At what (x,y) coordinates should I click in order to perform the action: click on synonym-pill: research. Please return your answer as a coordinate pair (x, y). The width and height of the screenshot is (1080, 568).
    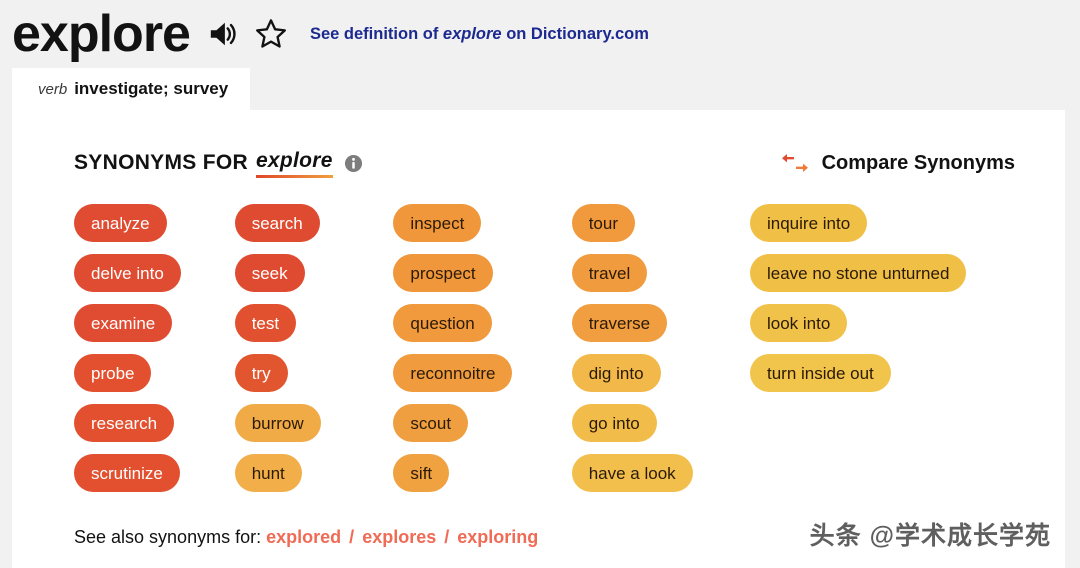
    Looking at the image, I should click on (124, 423).